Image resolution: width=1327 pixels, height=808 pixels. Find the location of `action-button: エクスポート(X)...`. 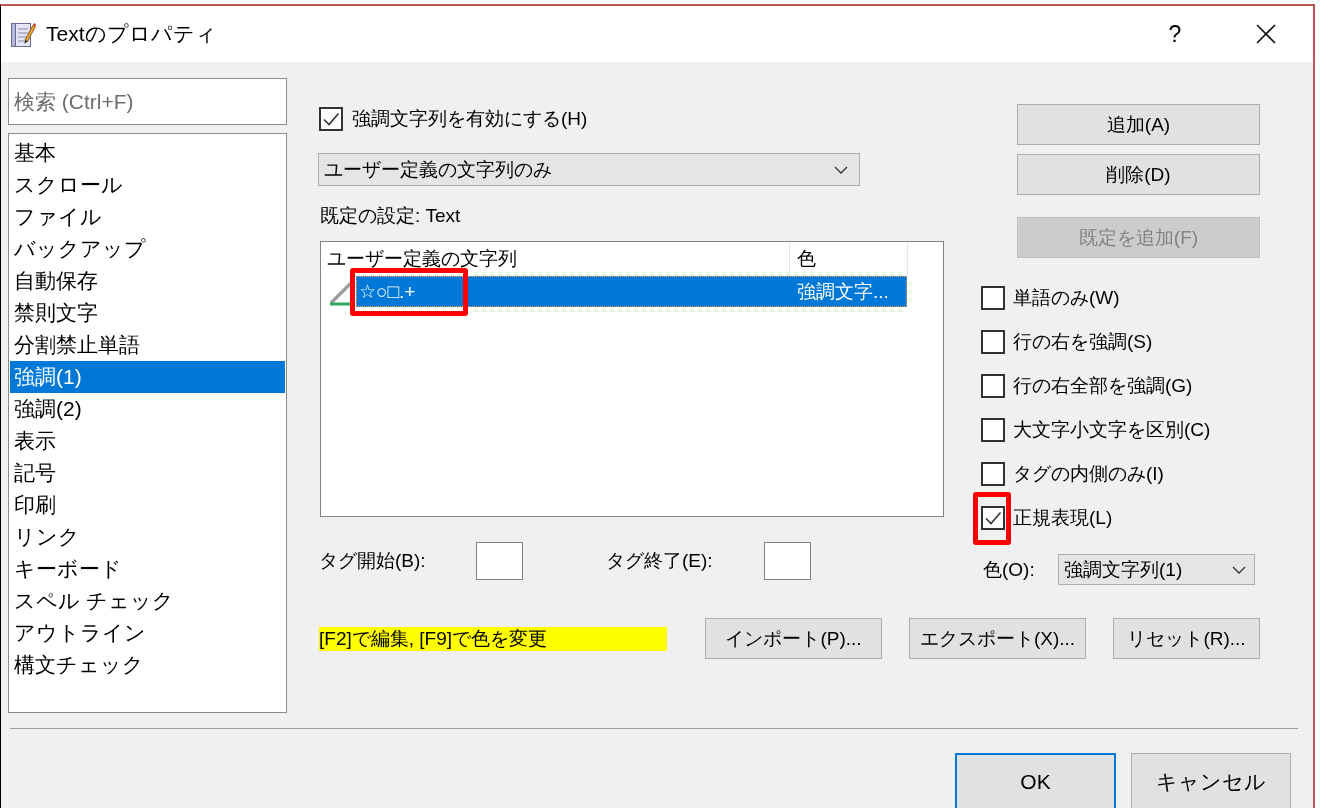

action-button: エクスポート(X)... is located at coordinates (997, 638).